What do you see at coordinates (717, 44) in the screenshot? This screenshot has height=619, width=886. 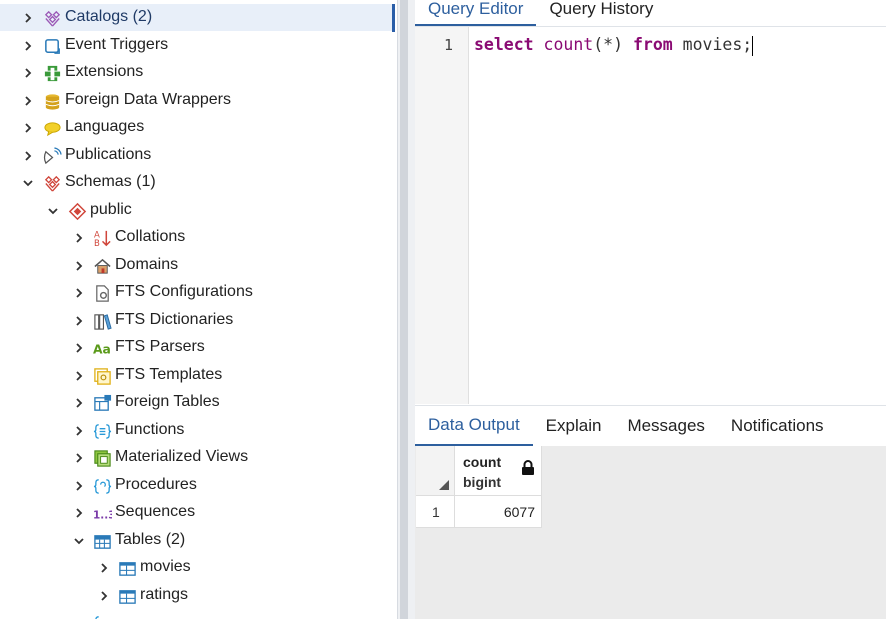 I see `table-reference: movies;` at bounding box center [717, 44].